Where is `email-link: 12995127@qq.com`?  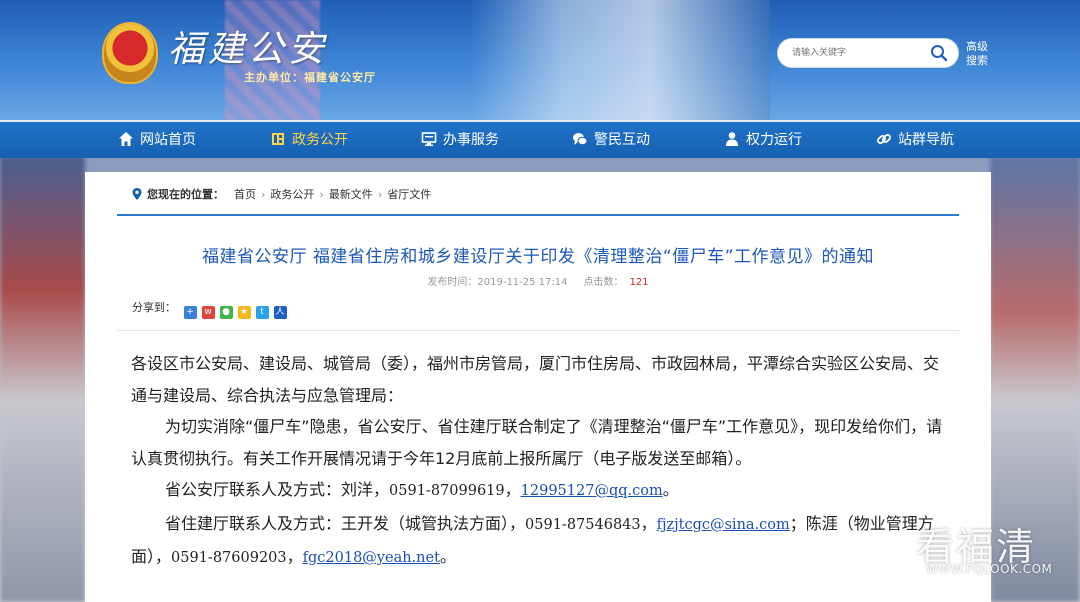
email-link: 12995127@qq.com is located at coordinates (592, 491).